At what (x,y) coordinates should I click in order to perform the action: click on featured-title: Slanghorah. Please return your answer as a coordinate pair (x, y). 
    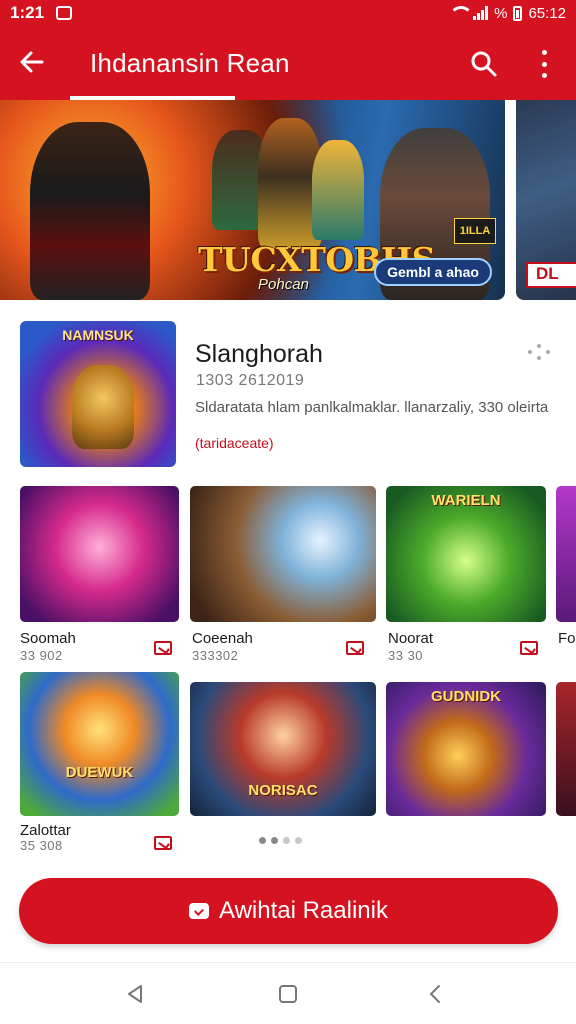
    Looking at the image, I should click on (259, 354).